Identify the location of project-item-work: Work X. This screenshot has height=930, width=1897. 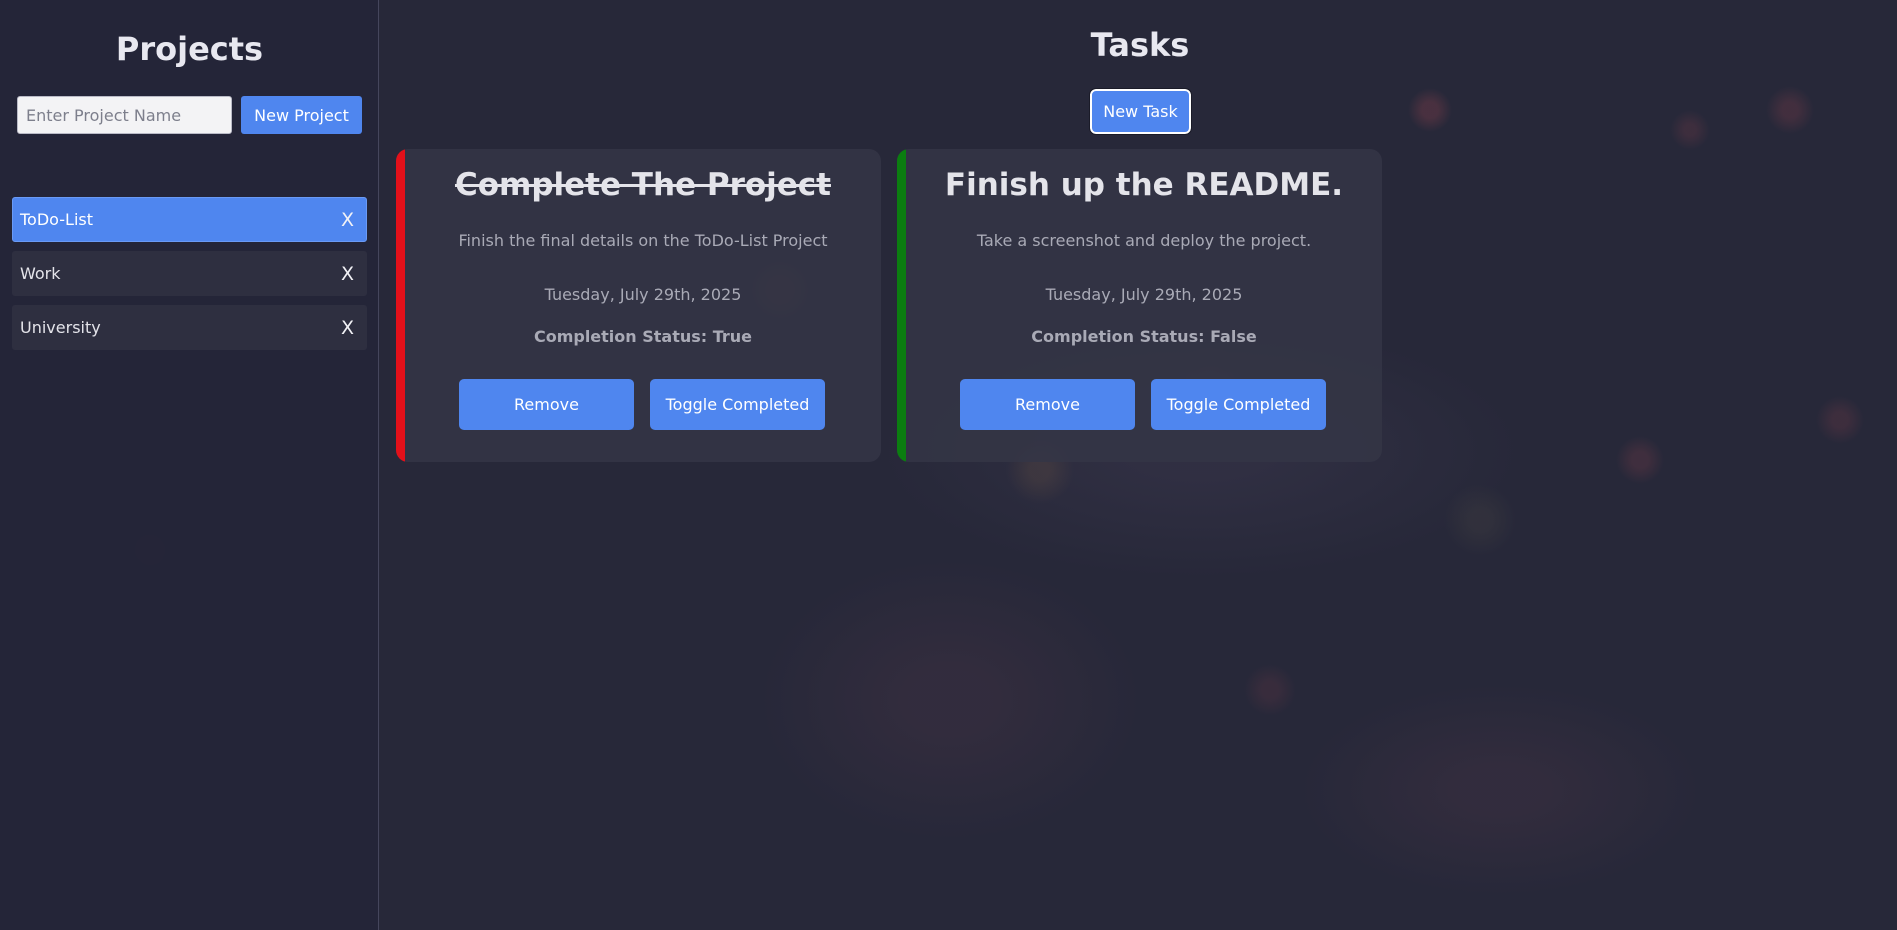
(189, 273).